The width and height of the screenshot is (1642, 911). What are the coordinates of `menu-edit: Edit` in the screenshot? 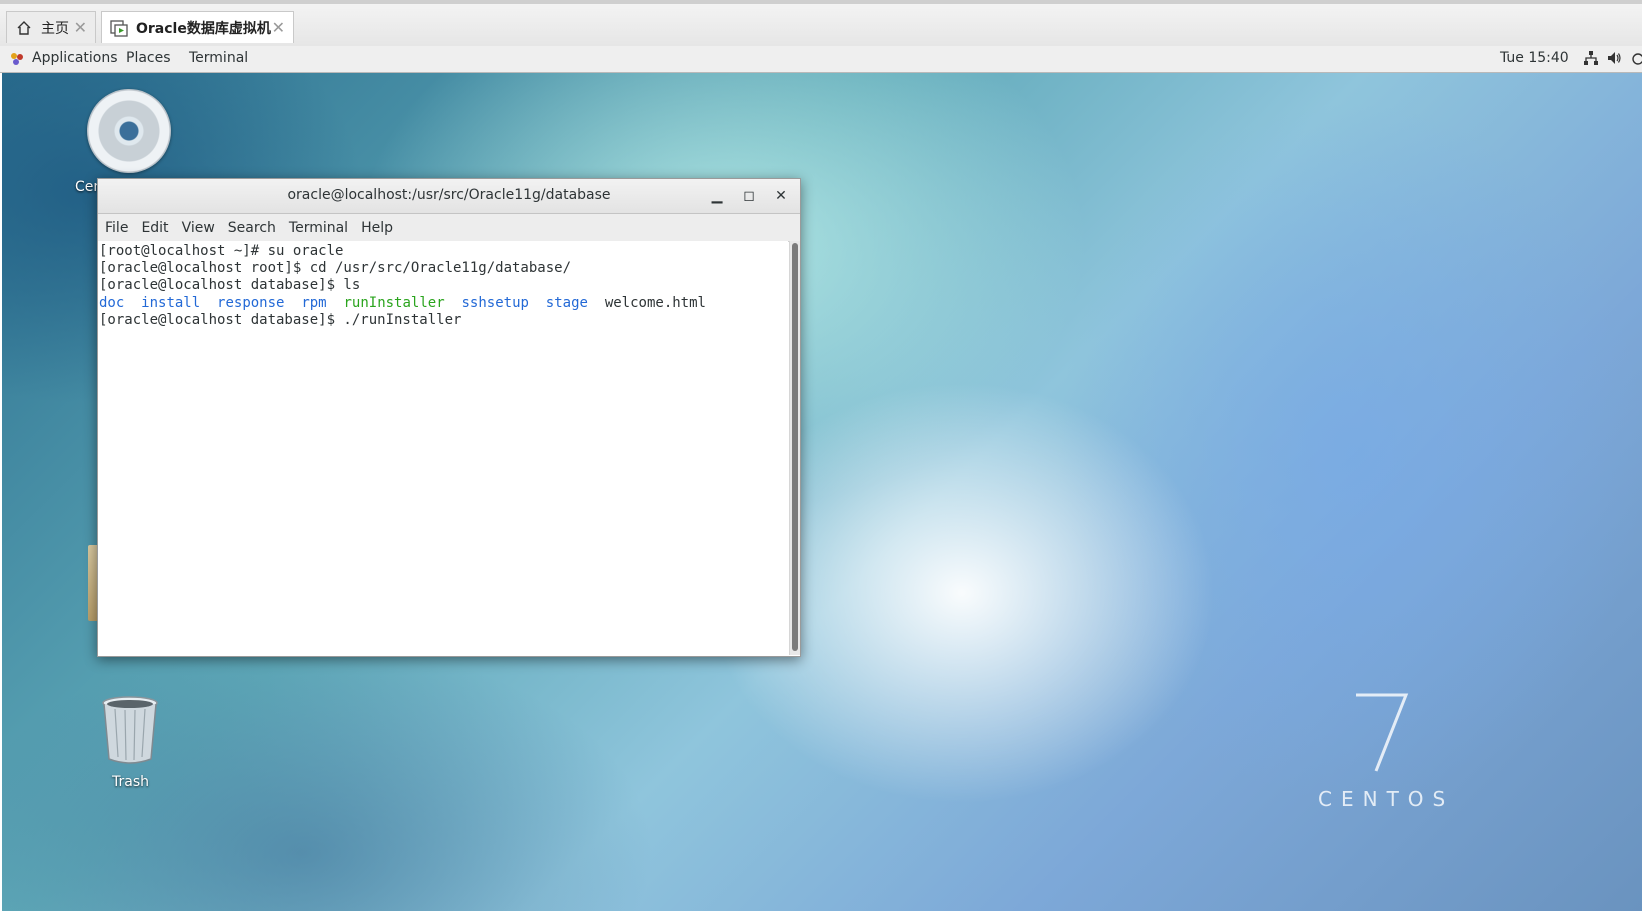 It's located at (154, 228).